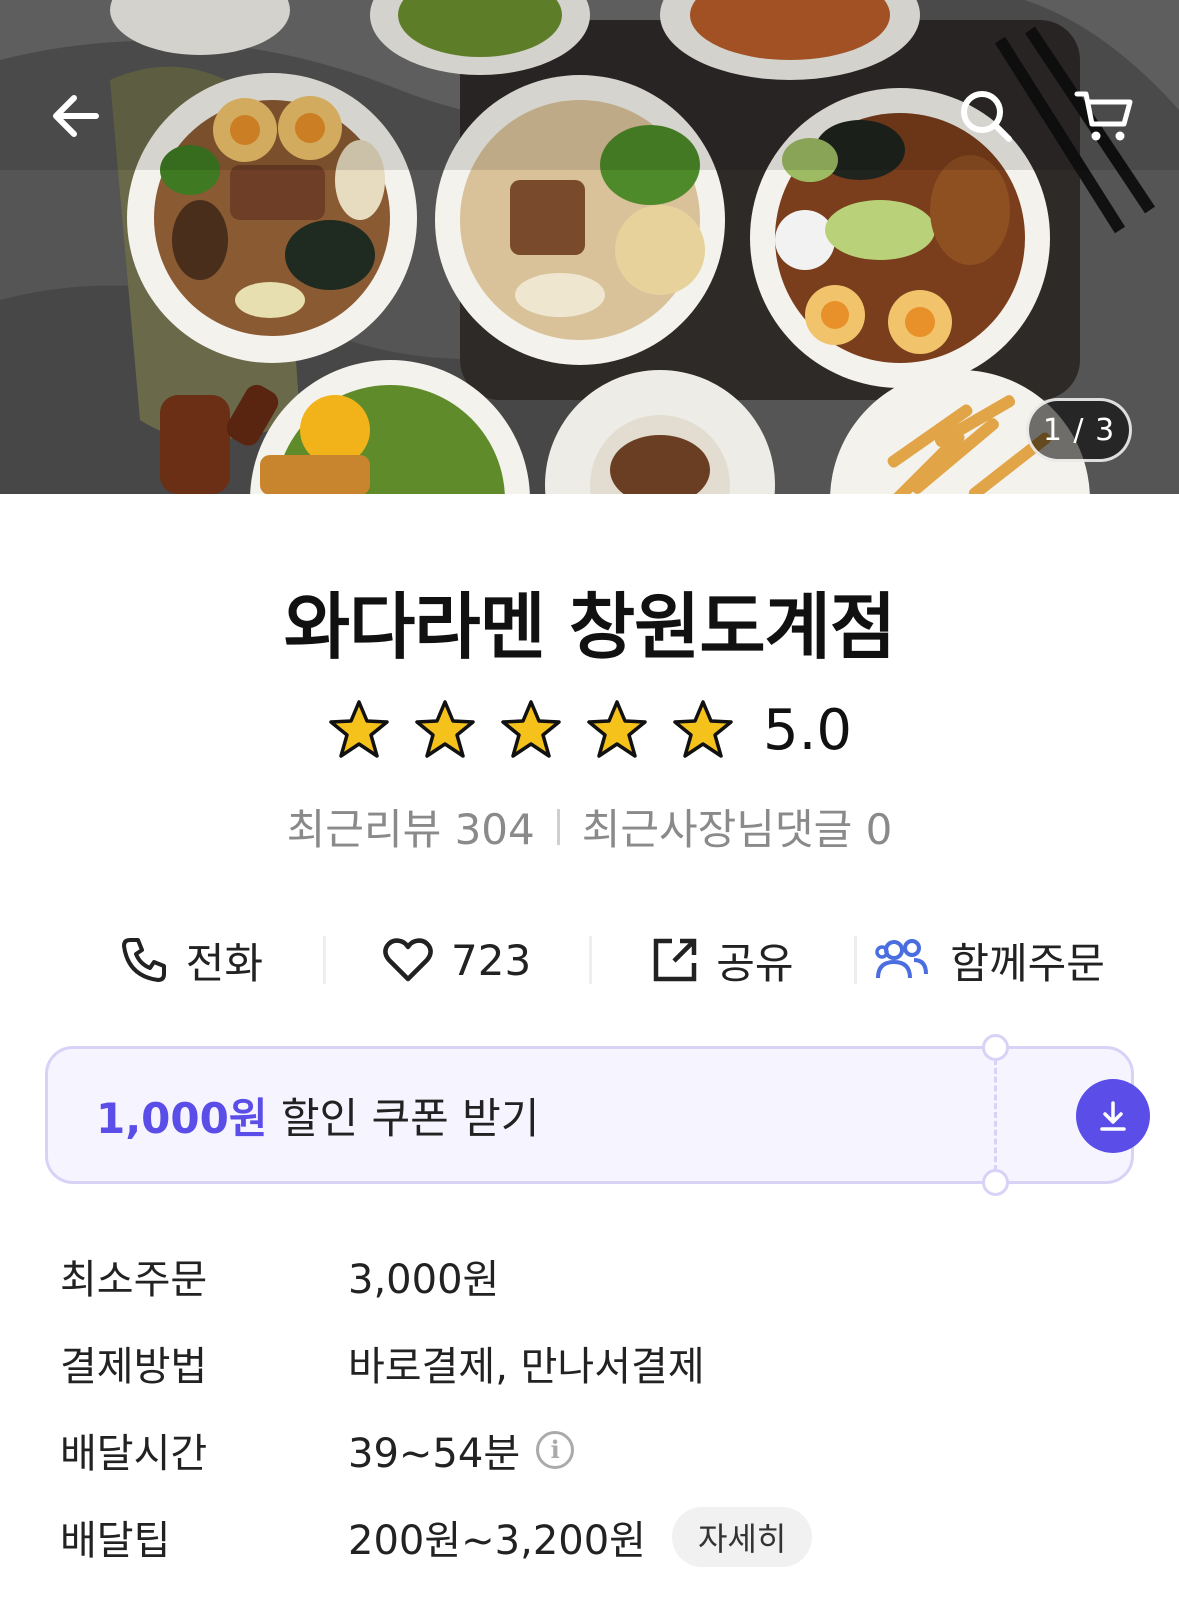 The height and width of the screenshot is (1608, 1179). I want to click on star-rating, so click(531, 730).